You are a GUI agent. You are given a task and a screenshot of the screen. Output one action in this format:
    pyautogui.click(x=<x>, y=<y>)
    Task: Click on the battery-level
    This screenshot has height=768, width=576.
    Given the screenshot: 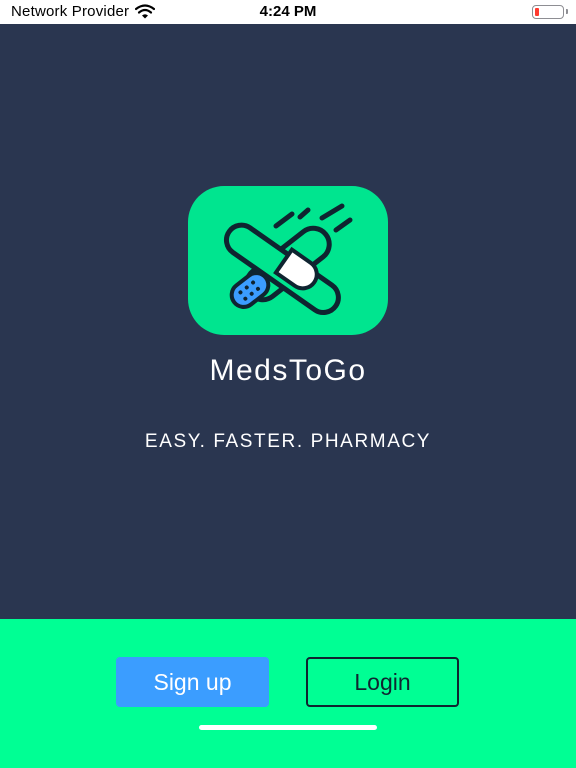 What is the action you would take?
    pyautogui.click(x=537, y=12)
    